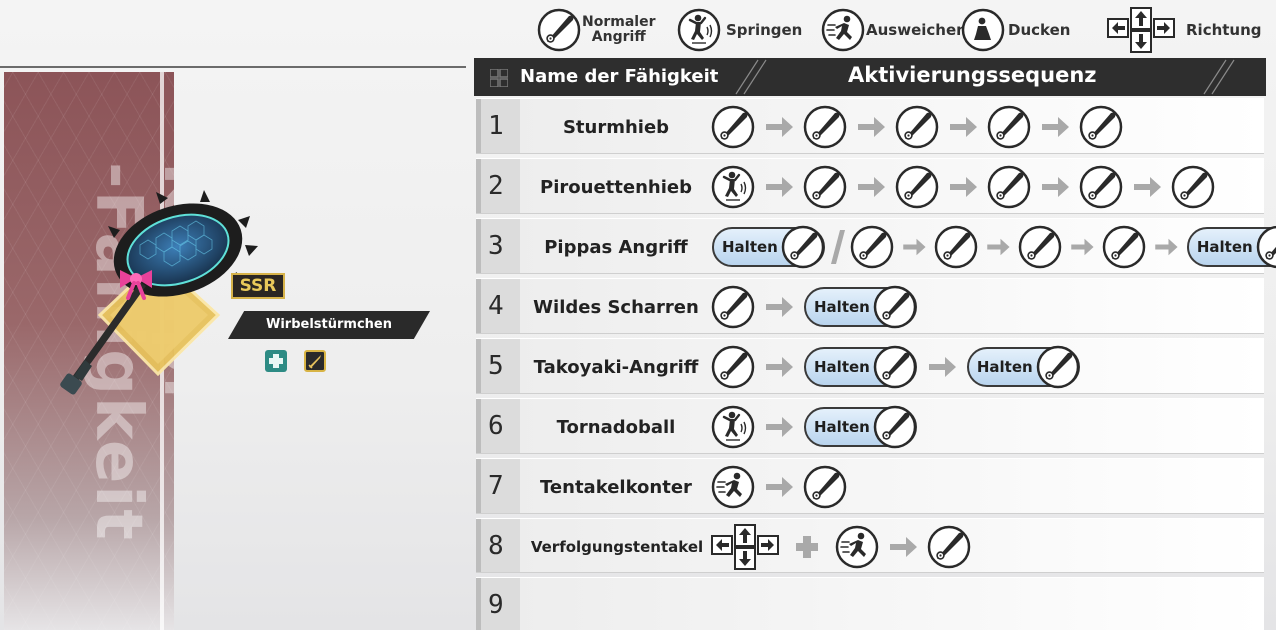  I want to click on grid-icon, so click(499, 78).